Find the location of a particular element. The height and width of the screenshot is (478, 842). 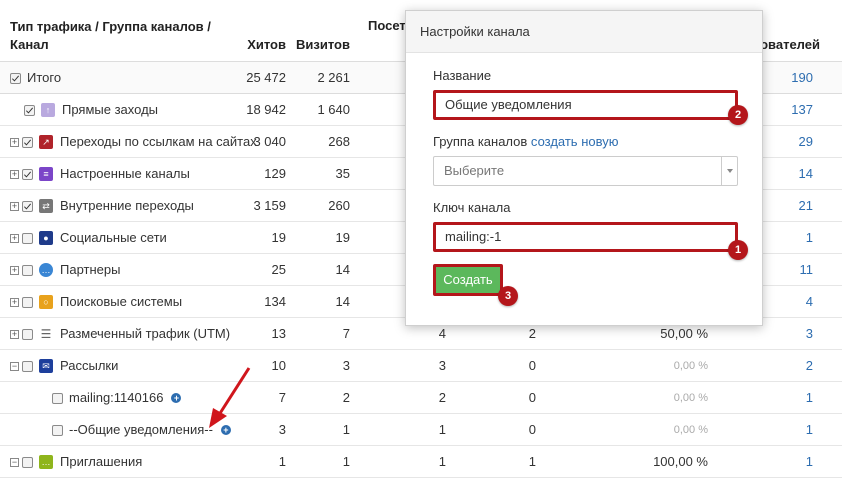

header-hits: Хитов is located at coordinates (258, 44).